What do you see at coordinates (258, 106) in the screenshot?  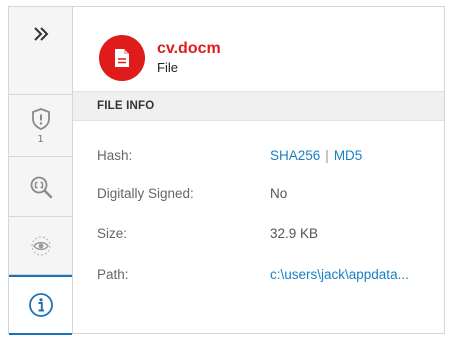 I see `file-info-section-header: FILE INFO` at bounding box center [258, 106].